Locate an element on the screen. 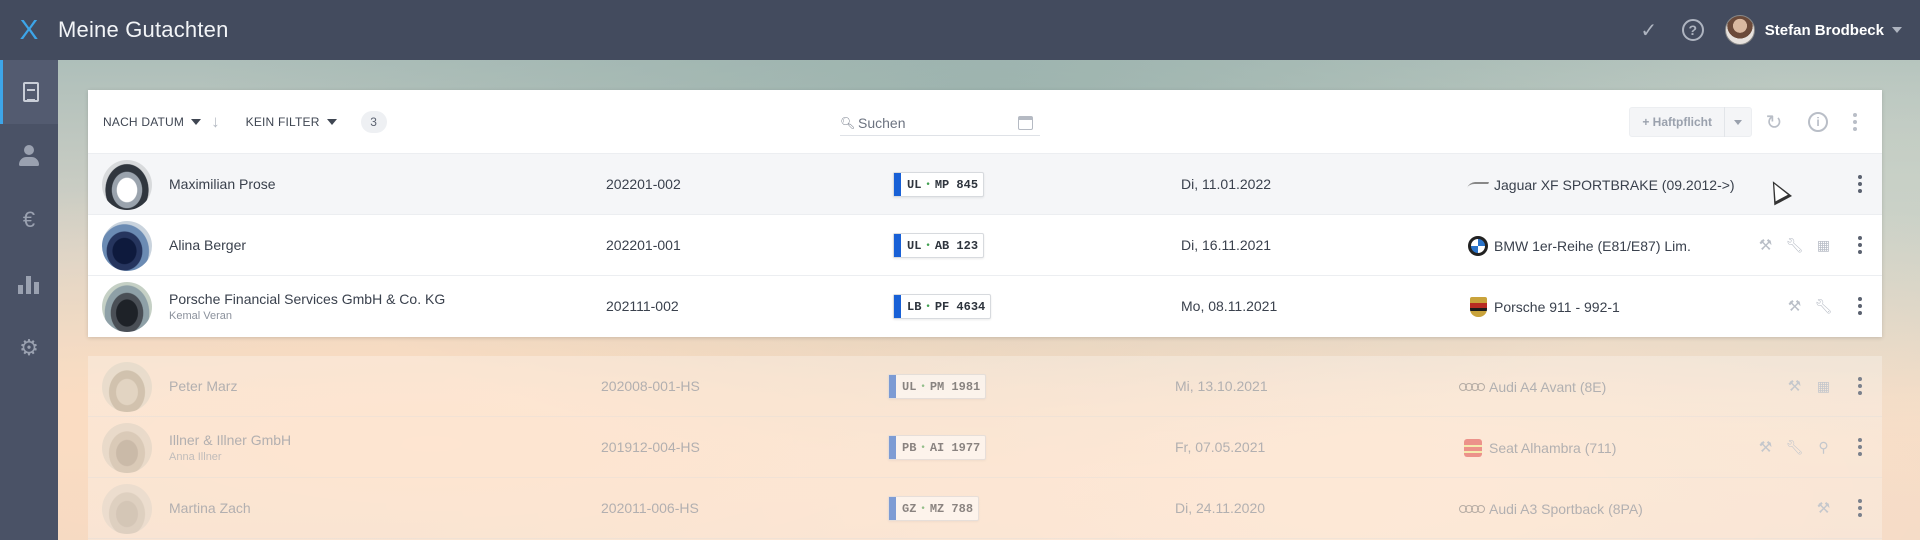  check-icon: ✓ is located at coordinates (1649, 30).